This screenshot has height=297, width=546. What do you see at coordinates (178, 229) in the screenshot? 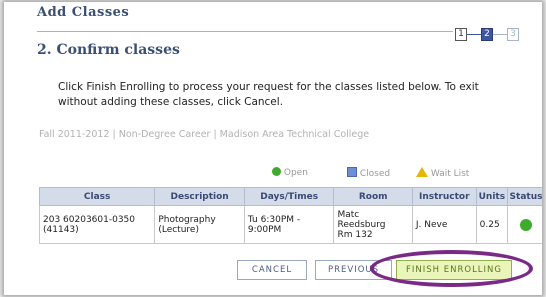
I see `course-component: (Lecture)` at bounding box center [178, 229].